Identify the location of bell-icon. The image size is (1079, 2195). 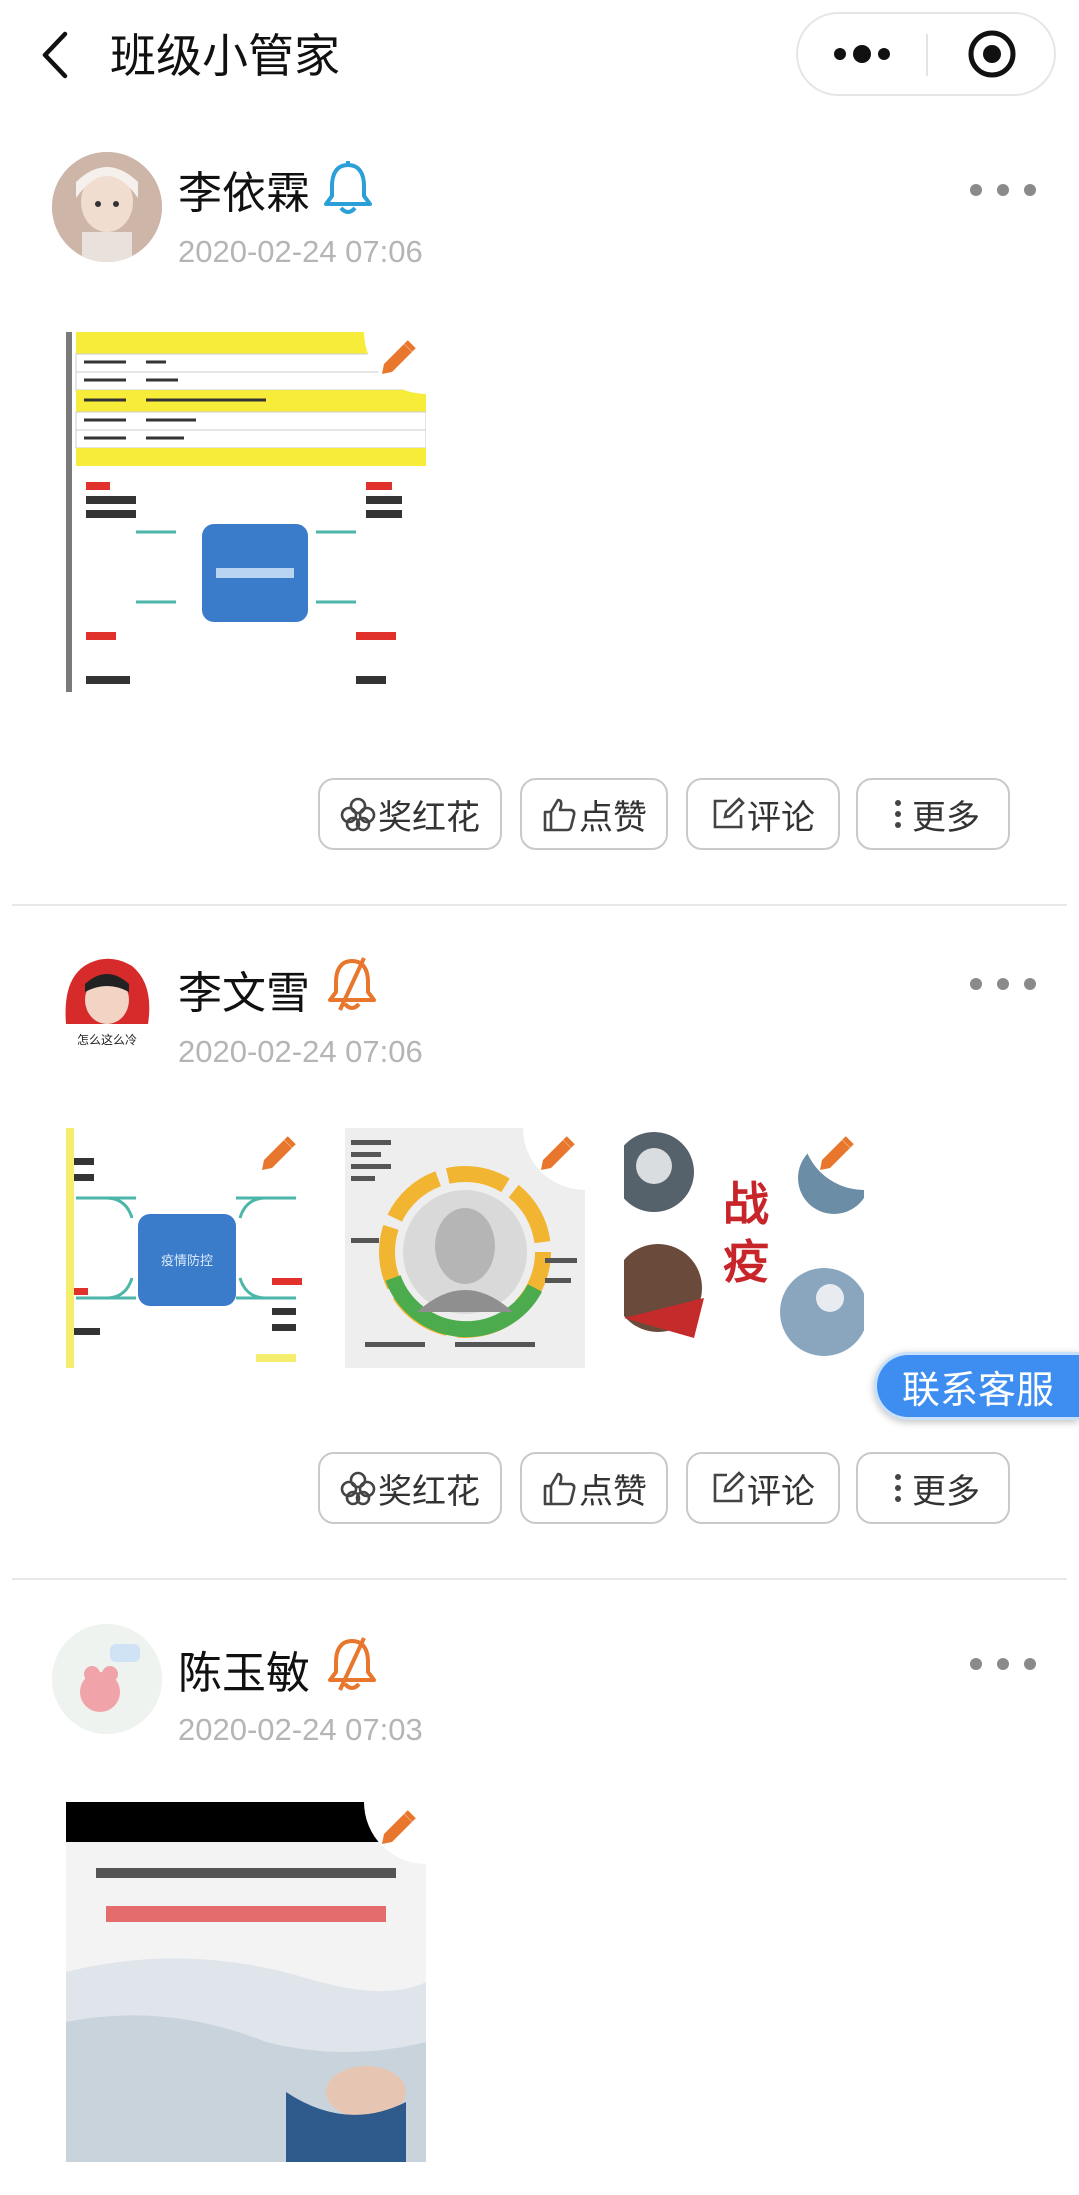
(348, 188).